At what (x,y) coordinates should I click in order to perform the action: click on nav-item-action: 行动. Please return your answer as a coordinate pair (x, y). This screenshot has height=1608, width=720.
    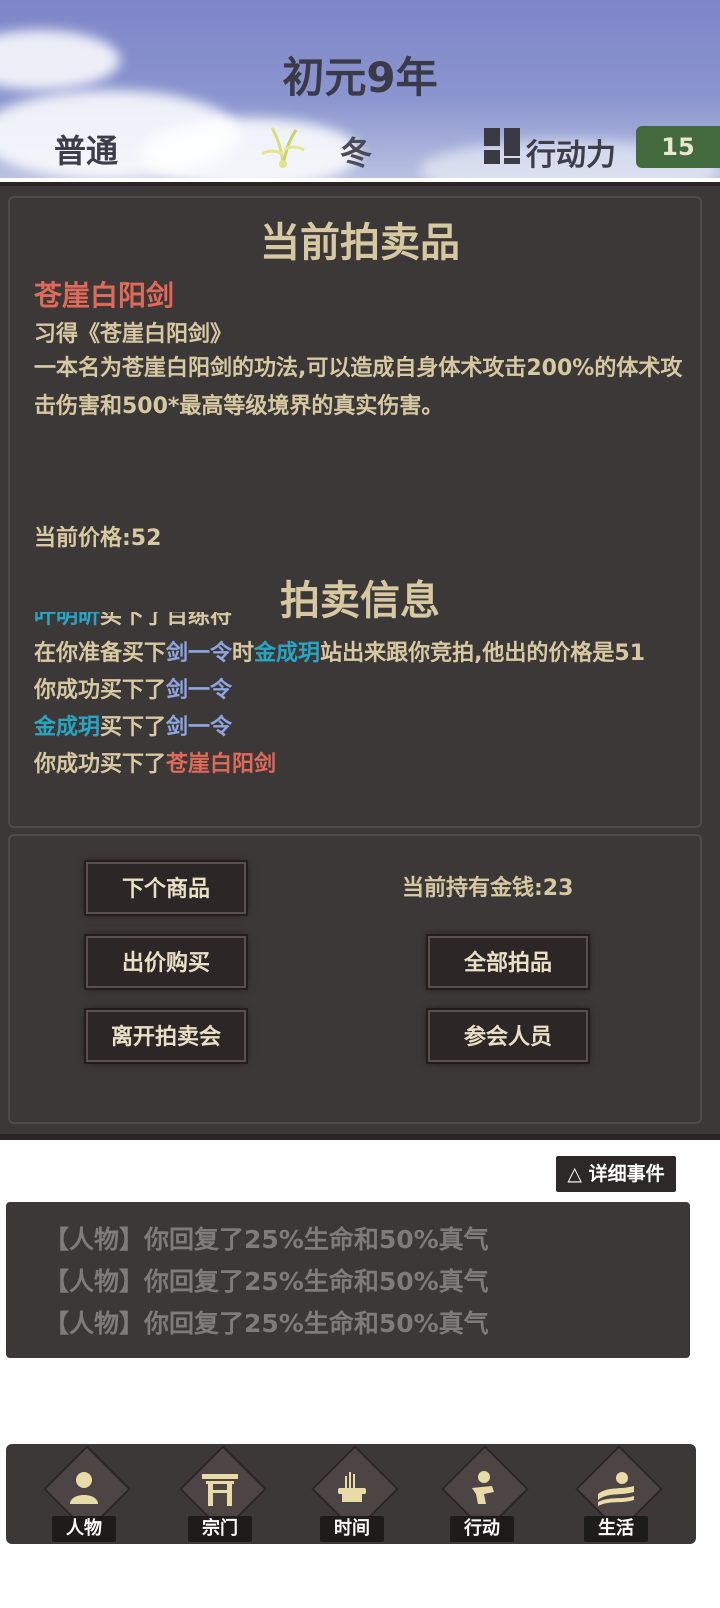
    Looking at the image, I should click on (482, 1497).